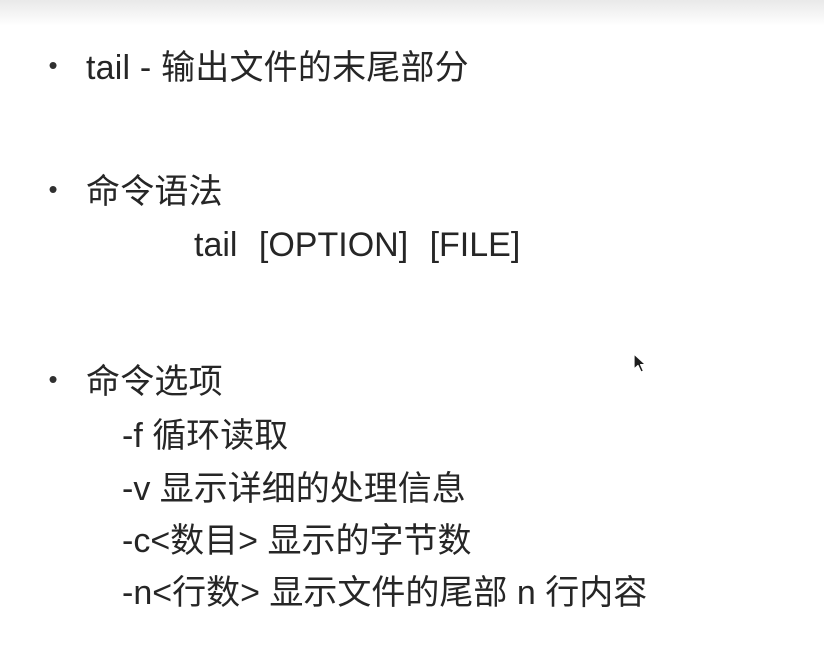  Describe the element at coordinates (640, 363) in the screenshot. I see `mouse-pointer-icon` at that location.